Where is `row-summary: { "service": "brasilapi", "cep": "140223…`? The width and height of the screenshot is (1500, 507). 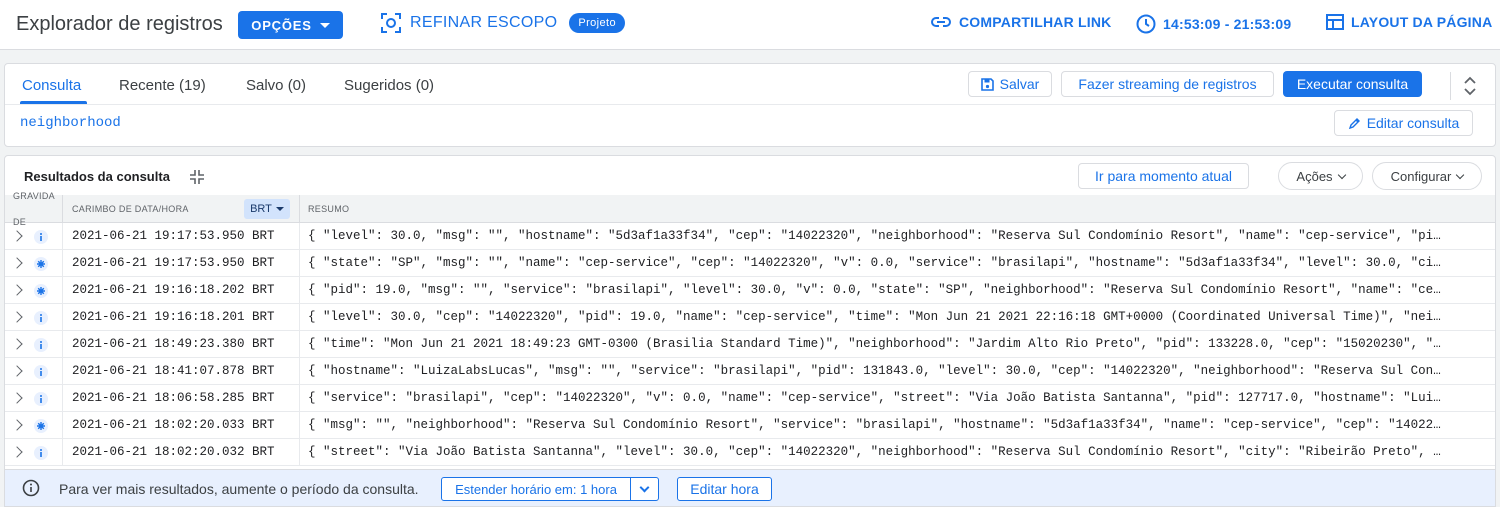 row-summary: { "service": "brasilapi", "cep": "140223… is located at coordinates (878, 398).